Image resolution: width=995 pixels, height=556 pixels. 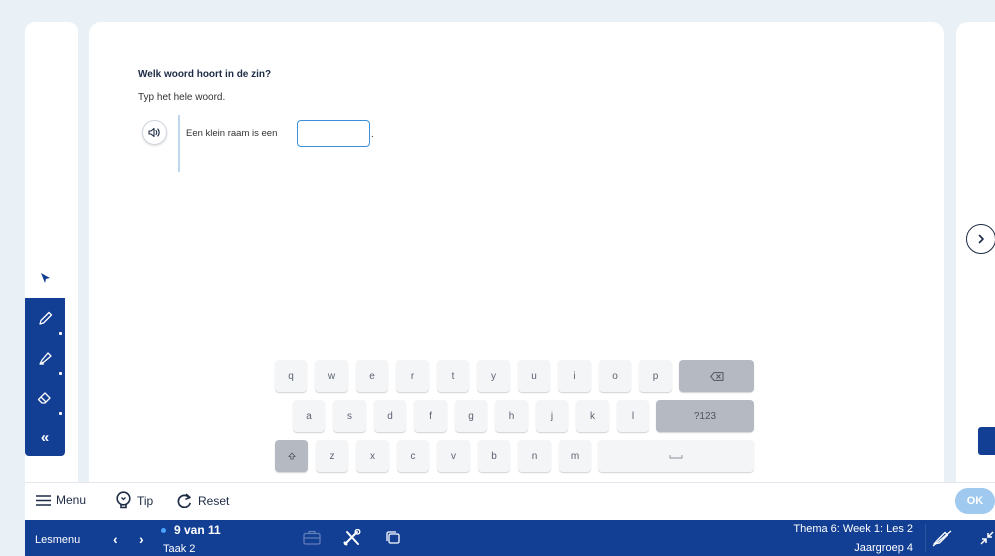 I want to click on hamburger-icon, so click(x=43, y=500).